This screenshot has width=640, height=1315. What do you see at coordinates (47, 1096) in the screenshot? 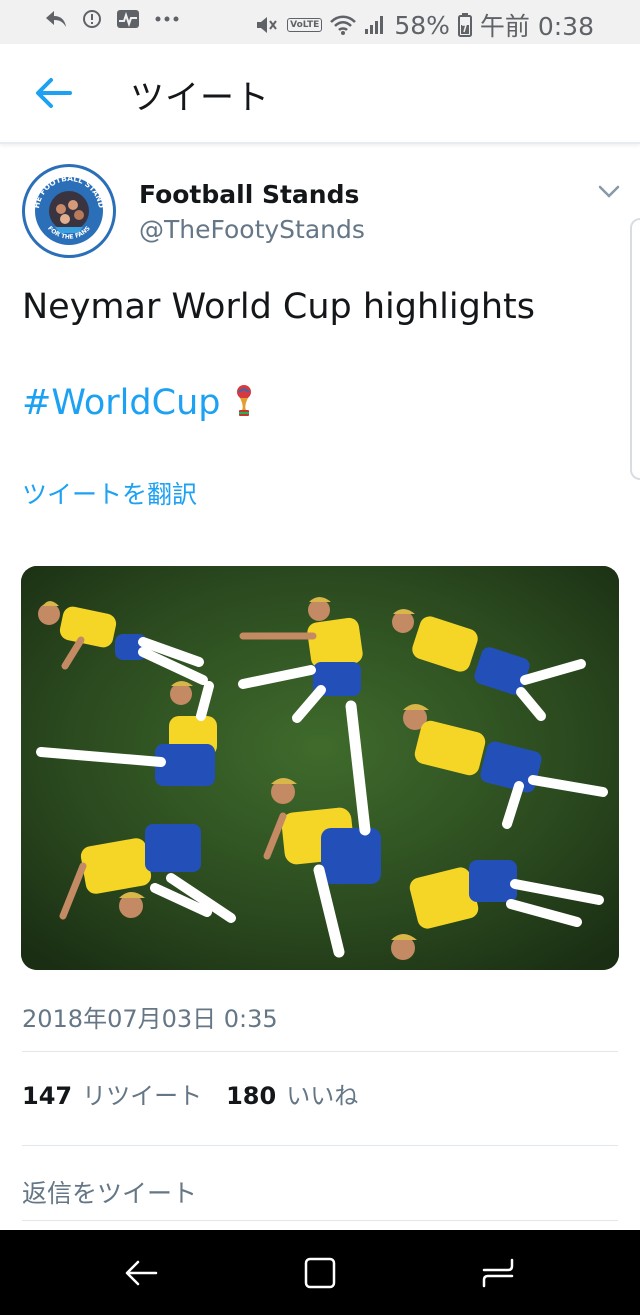
I see `retweet-count: 147` at bounding box center [47, 1096].